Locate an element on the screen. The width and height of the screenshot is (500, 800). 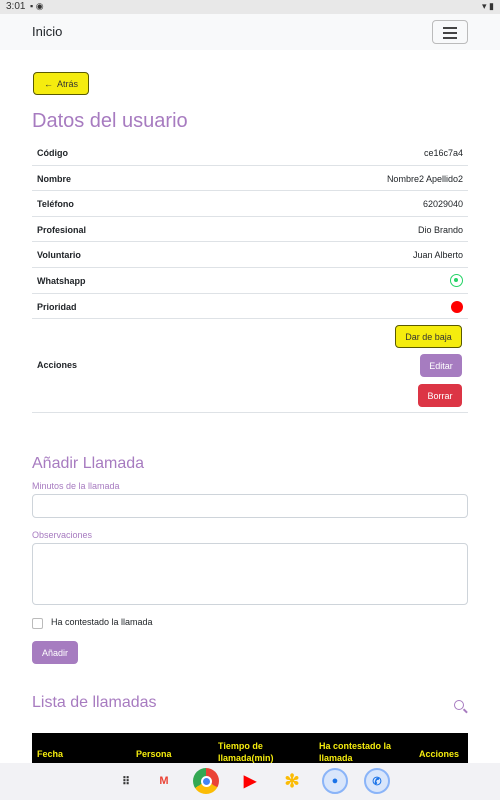
table-row: Nombre Nombre2 Apellido2 is located at coordinates (250, 179).